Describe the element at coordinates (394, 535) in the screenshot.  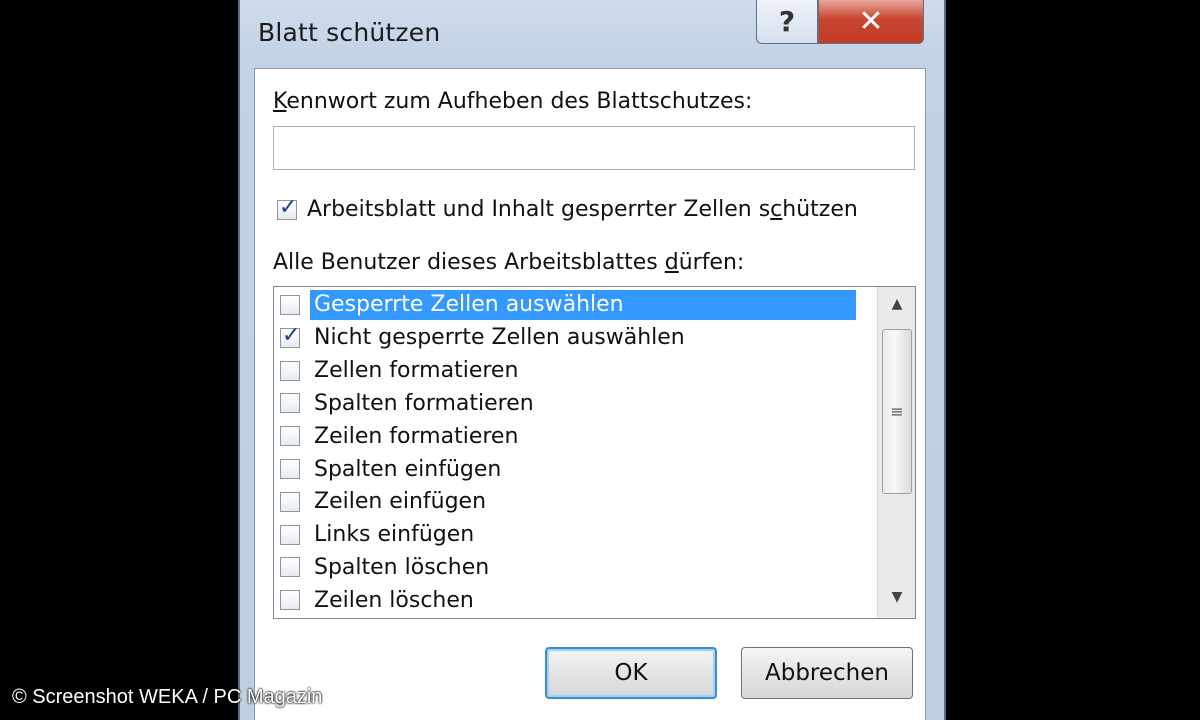
I see `permission-label: Links einfügen` at that location.